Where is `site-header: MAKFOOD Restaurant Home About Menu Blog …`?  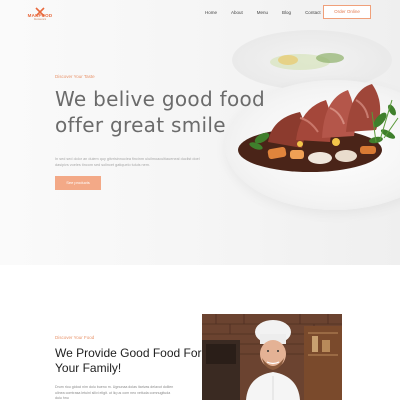 site-header: MAKFOOD Restaurant Home About Menu Blog … is located at coordinates (200, 13).